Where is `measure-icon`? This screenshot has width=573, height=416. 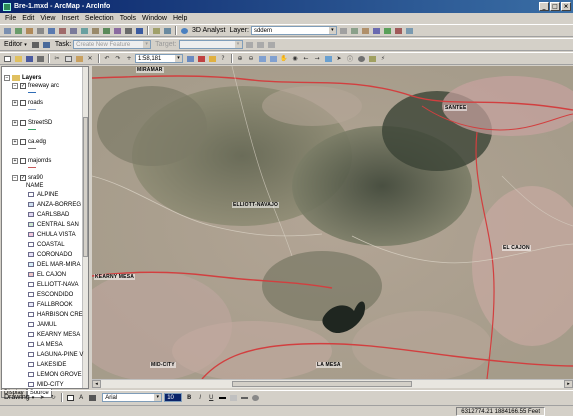
measure-icon is located at coordinates (372, 58).